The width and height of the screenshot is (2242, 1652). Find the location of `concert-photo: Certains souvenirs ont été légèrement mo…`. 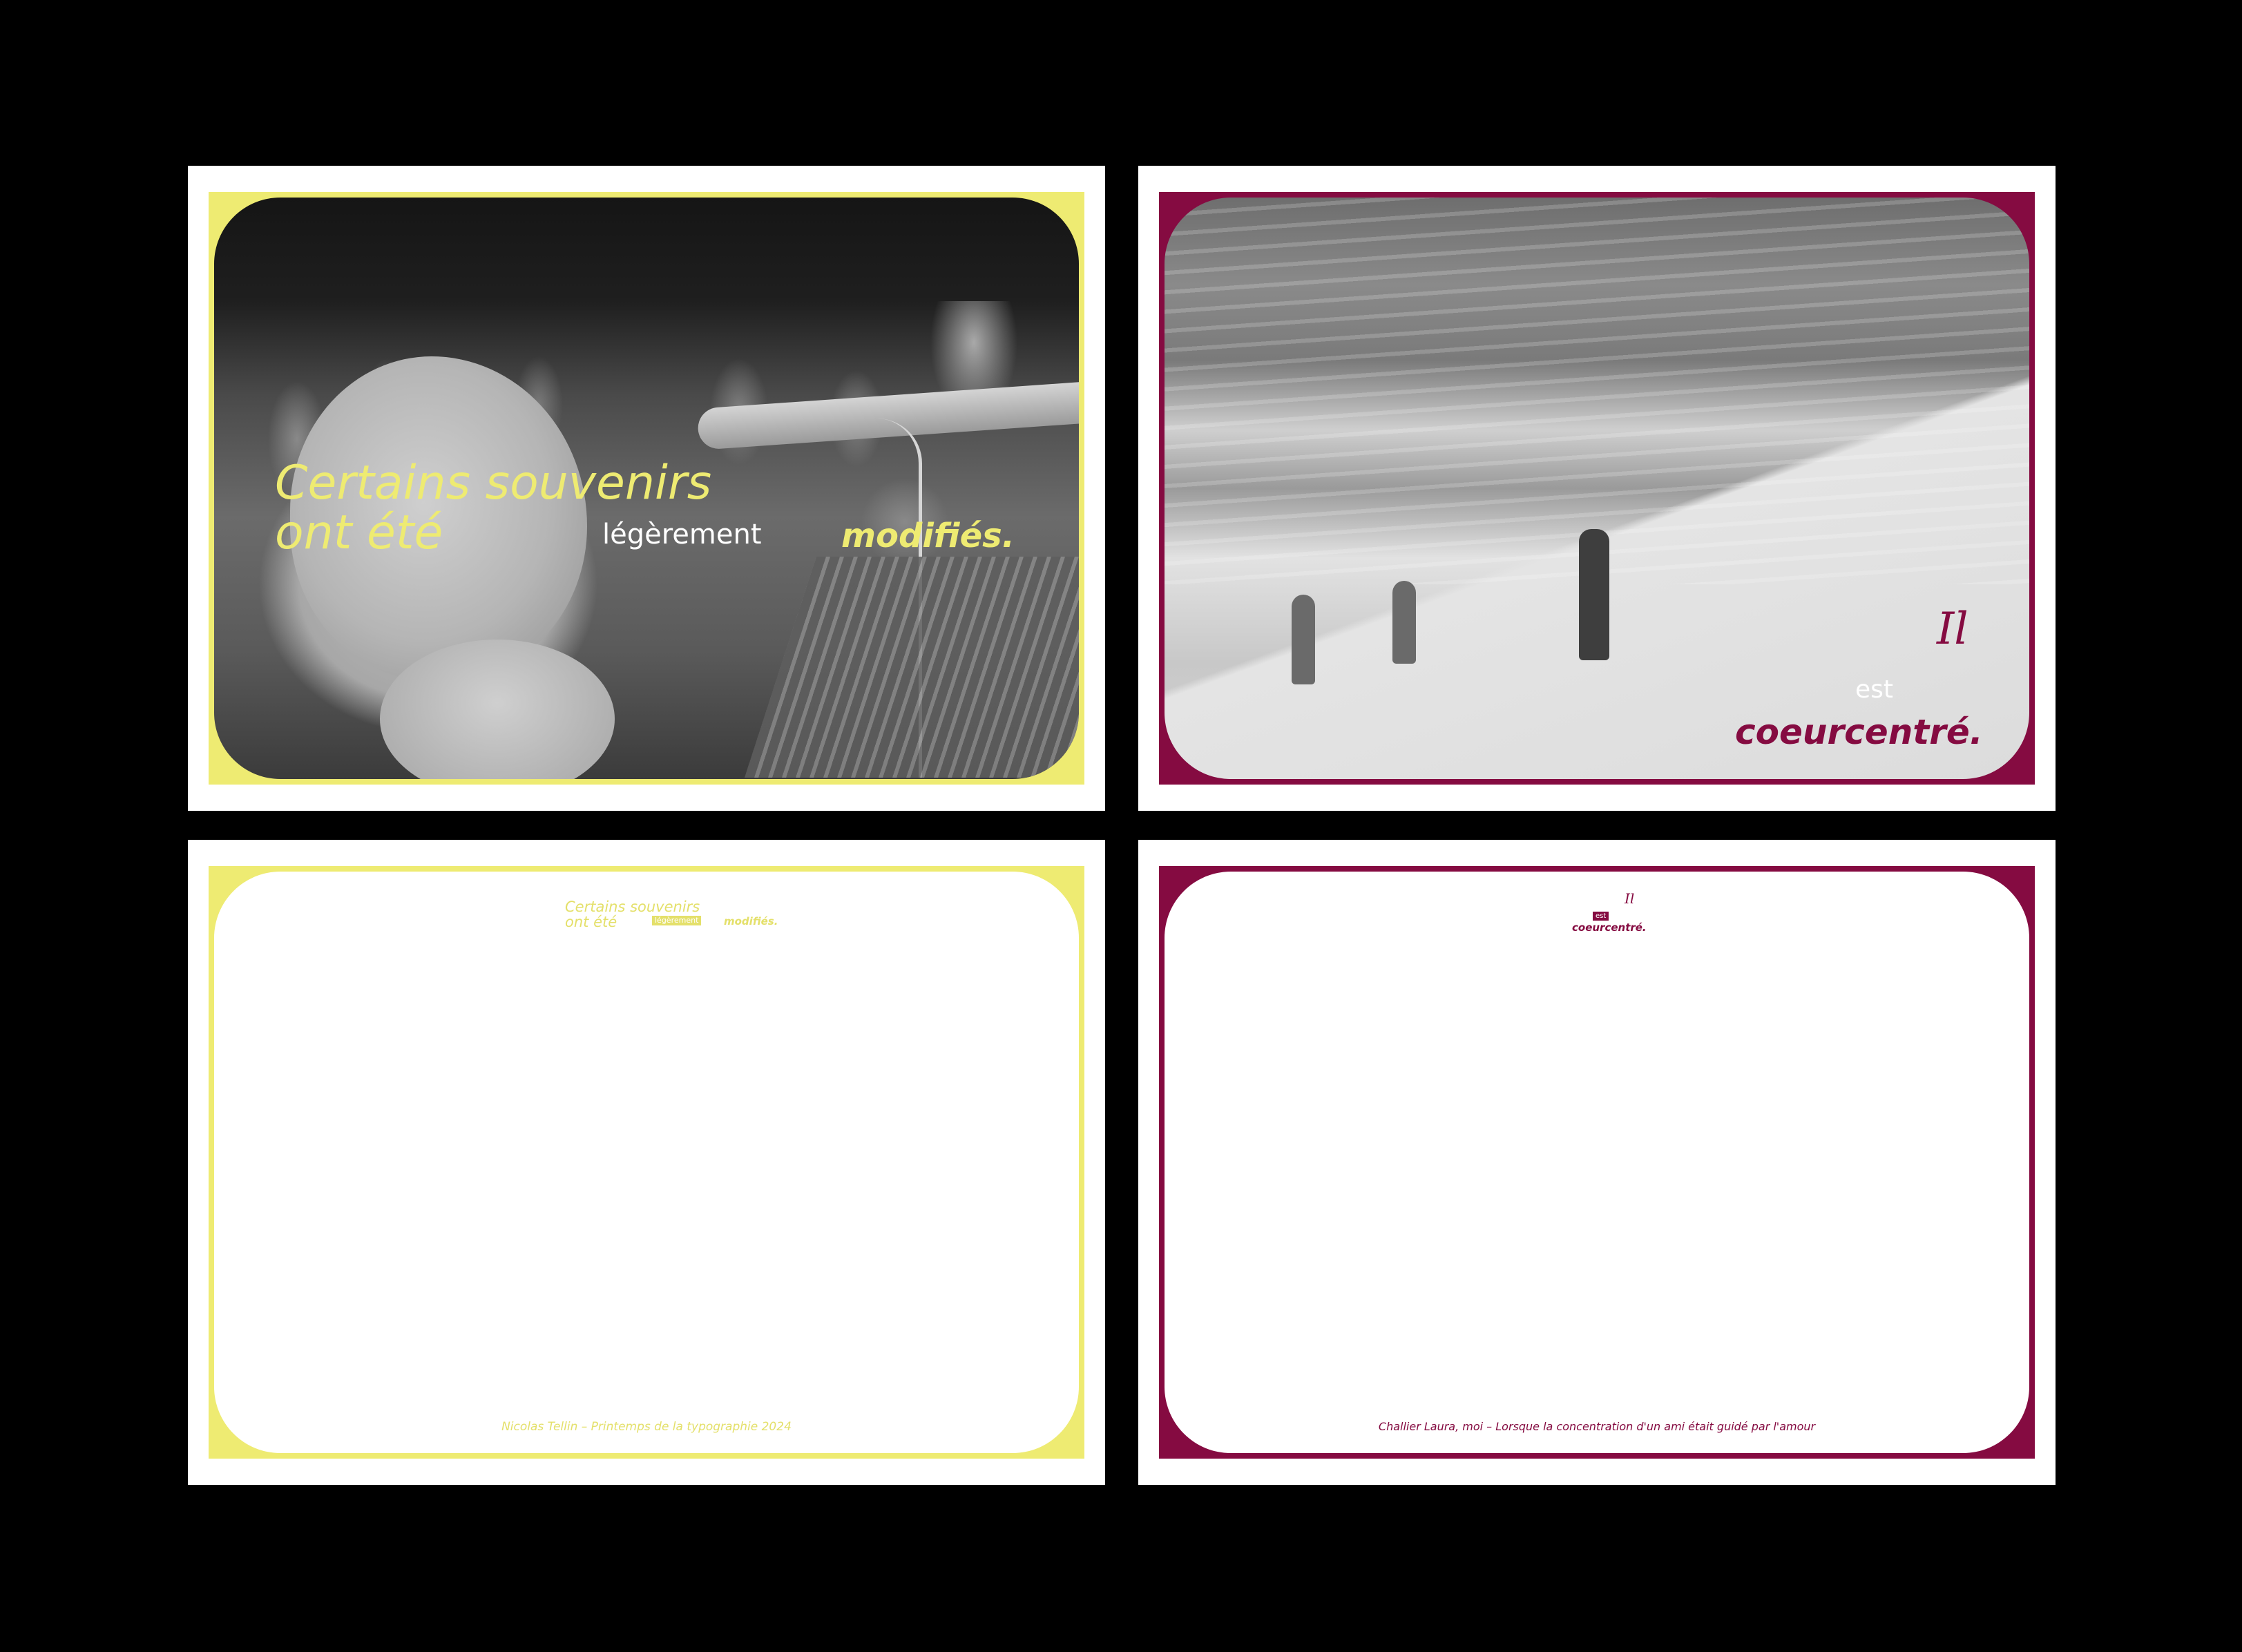

concert-photo: Certains souvenirs ont été légèrement mo… is located at coordinates (647, 488).